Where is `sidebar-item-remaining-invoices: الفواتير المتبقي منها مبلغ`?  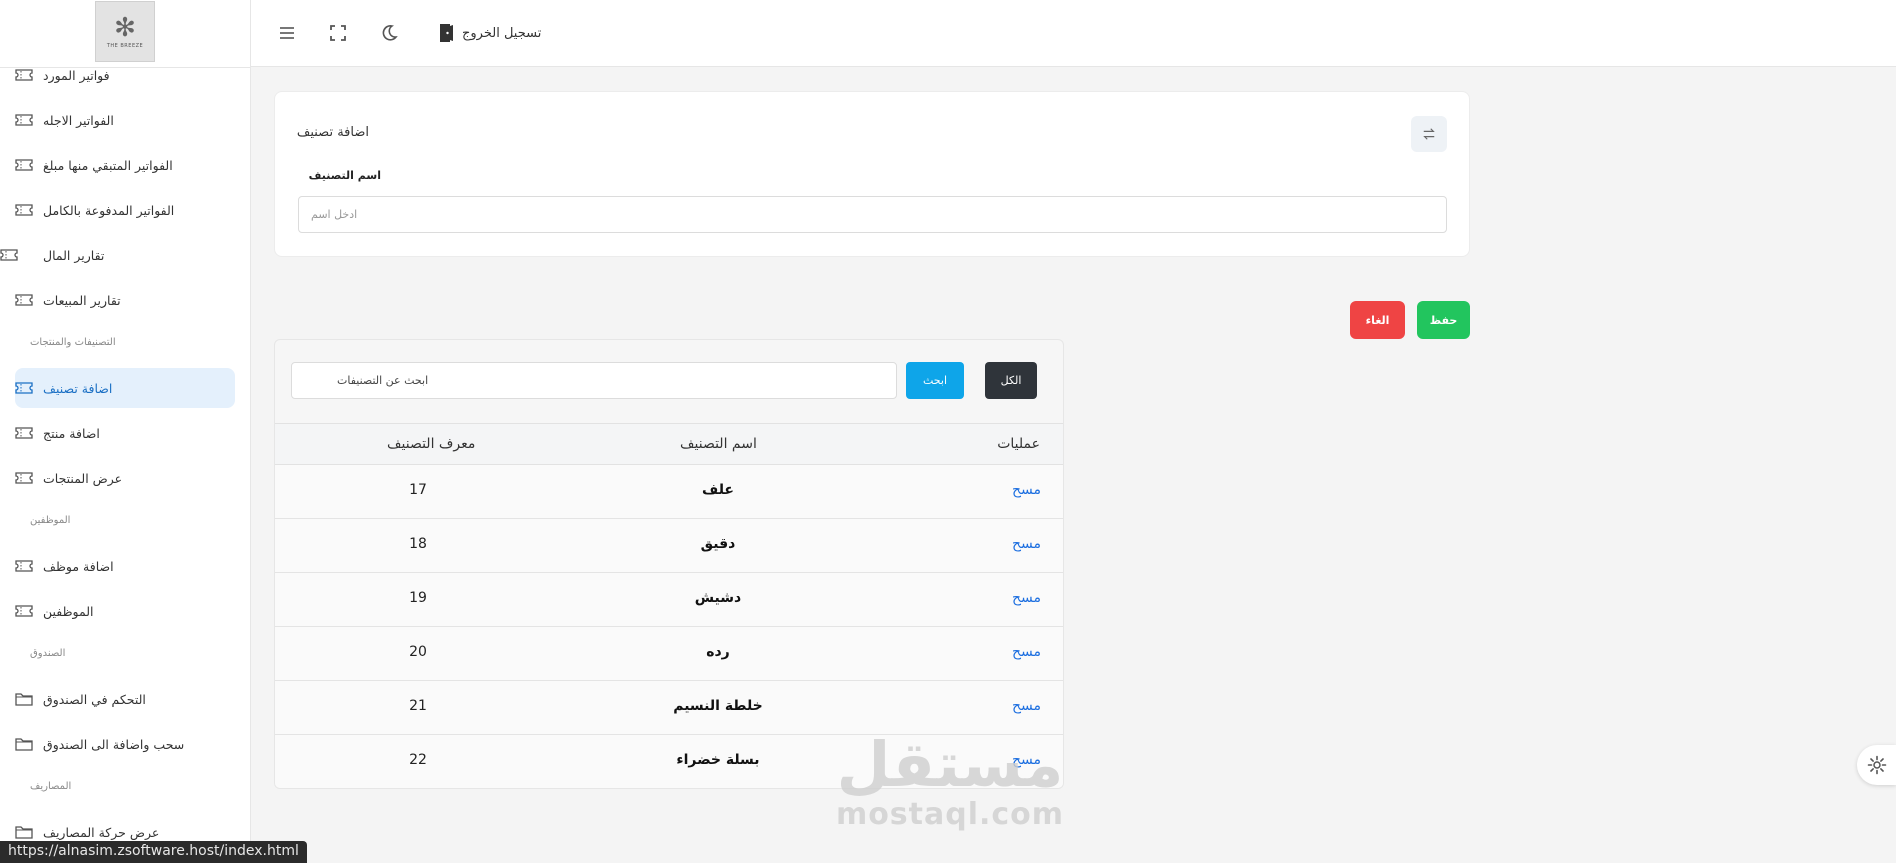 sidebar-item-remaining-invoices: الفواتير المتبقي منها مبلغ is located at coordinates (125, 165).